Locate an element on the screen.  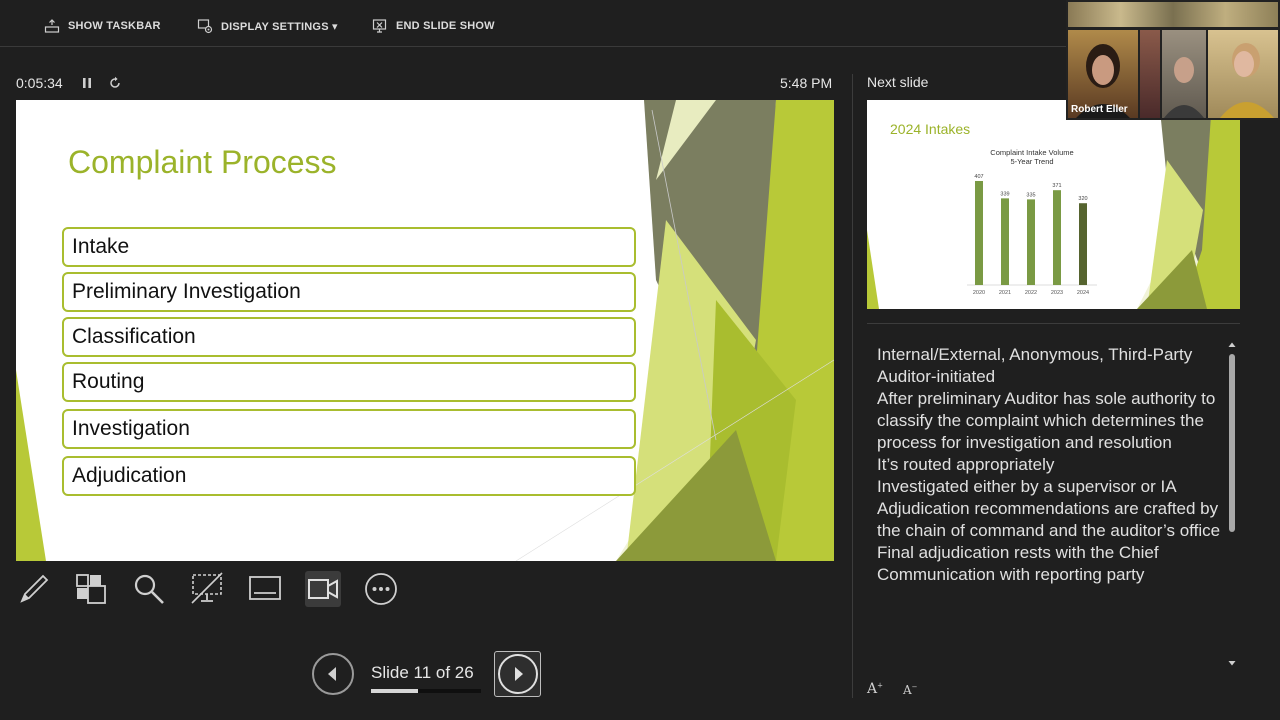
chart-tick-label: 2020 is located at coordinates (979, 293).